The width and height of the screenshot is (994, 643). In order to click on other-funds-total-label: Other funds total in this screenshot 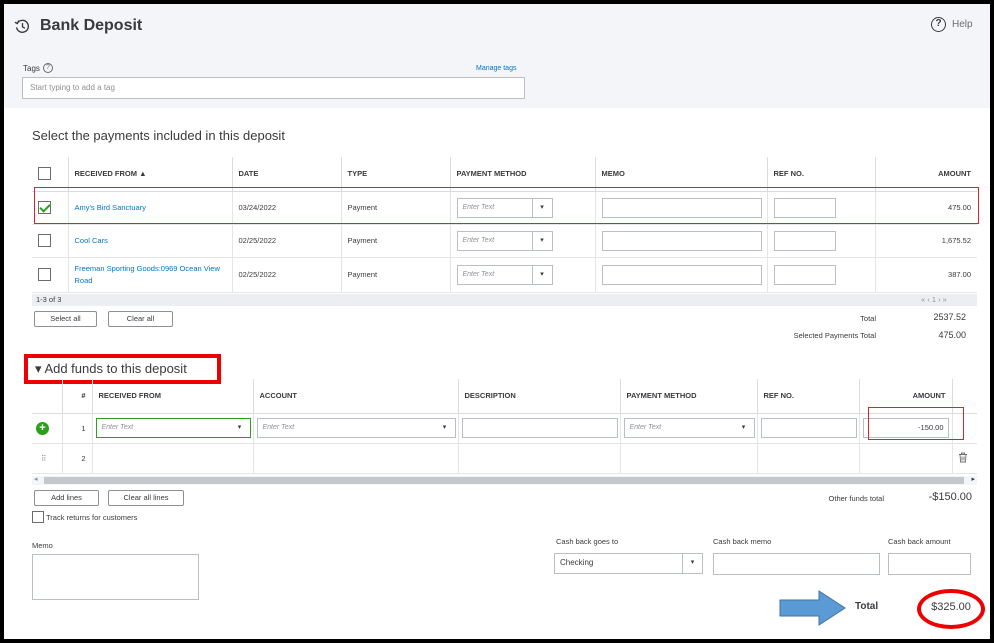, I will do `click(856, 498)`.